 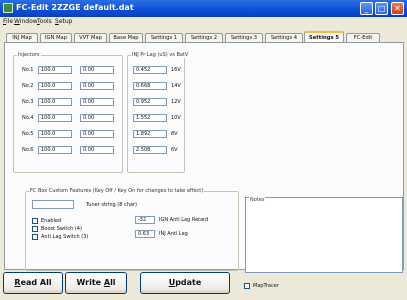 I want to click on notes-box: Notes, so click(x=324, y=235).